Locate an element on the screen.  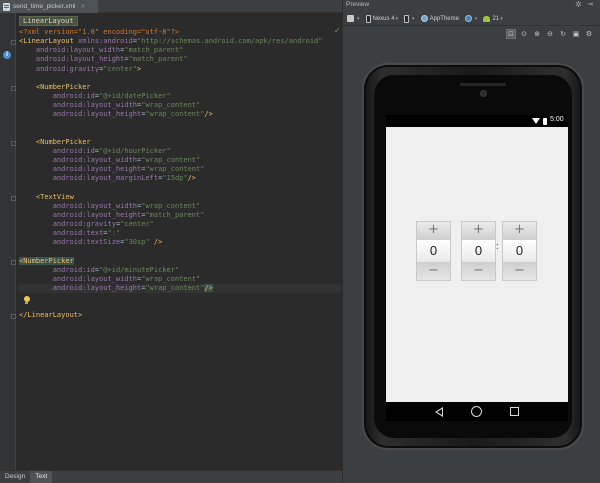
date-picker: + 0 − is located at coordinates (433, 251).